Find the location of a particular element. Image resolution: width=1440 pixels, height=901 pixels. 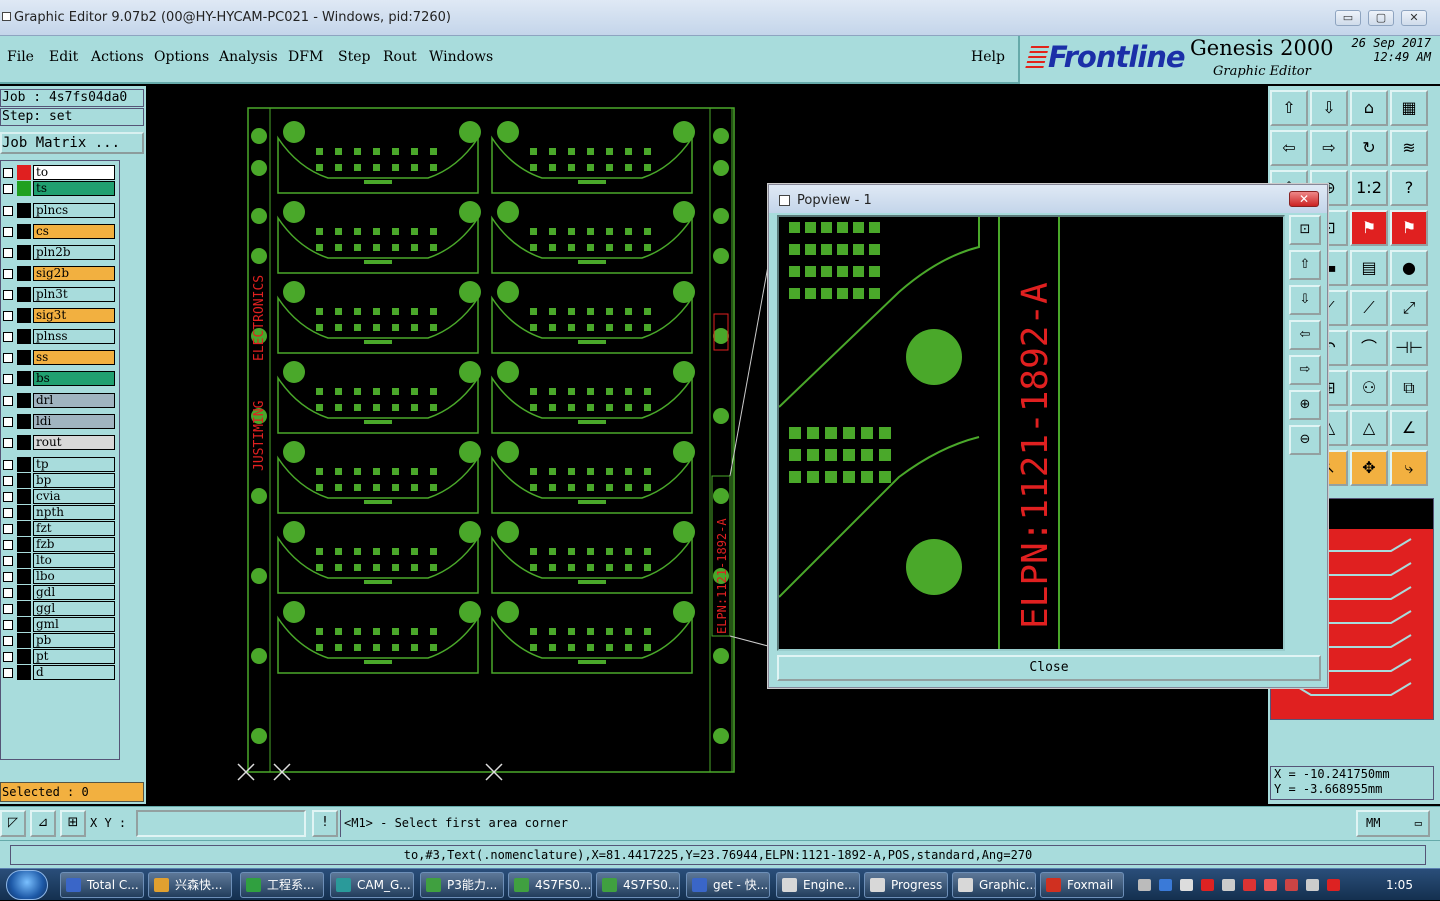

layer-row: tp is located at coordinates (60, 464).